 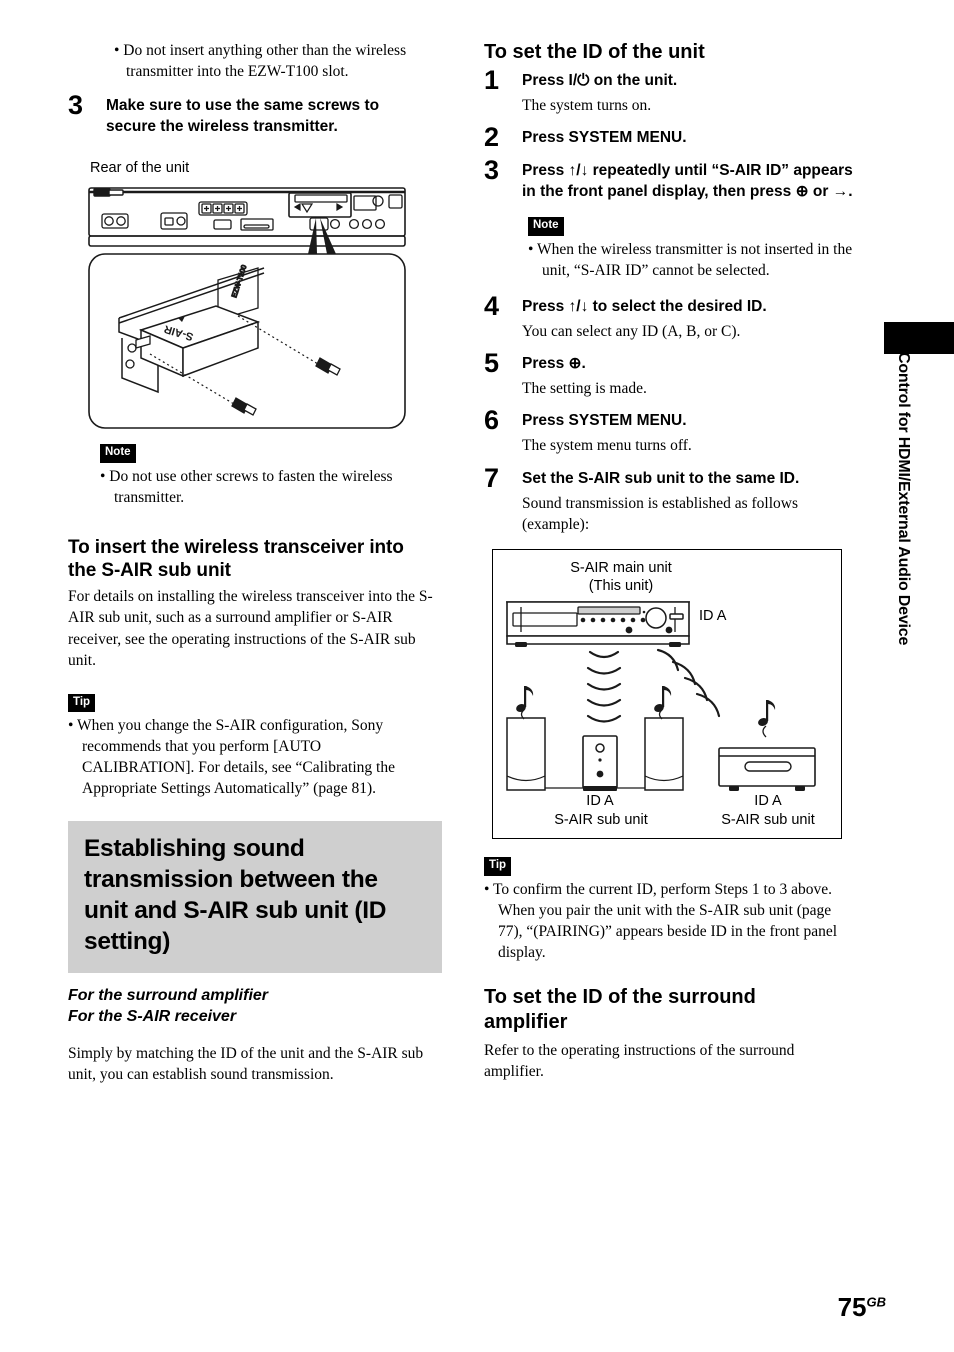 What do you see at coordinates (876, 1302) in the screenshot?
I see `page-number-suffix: GB` at bounding box center [876, 1302].